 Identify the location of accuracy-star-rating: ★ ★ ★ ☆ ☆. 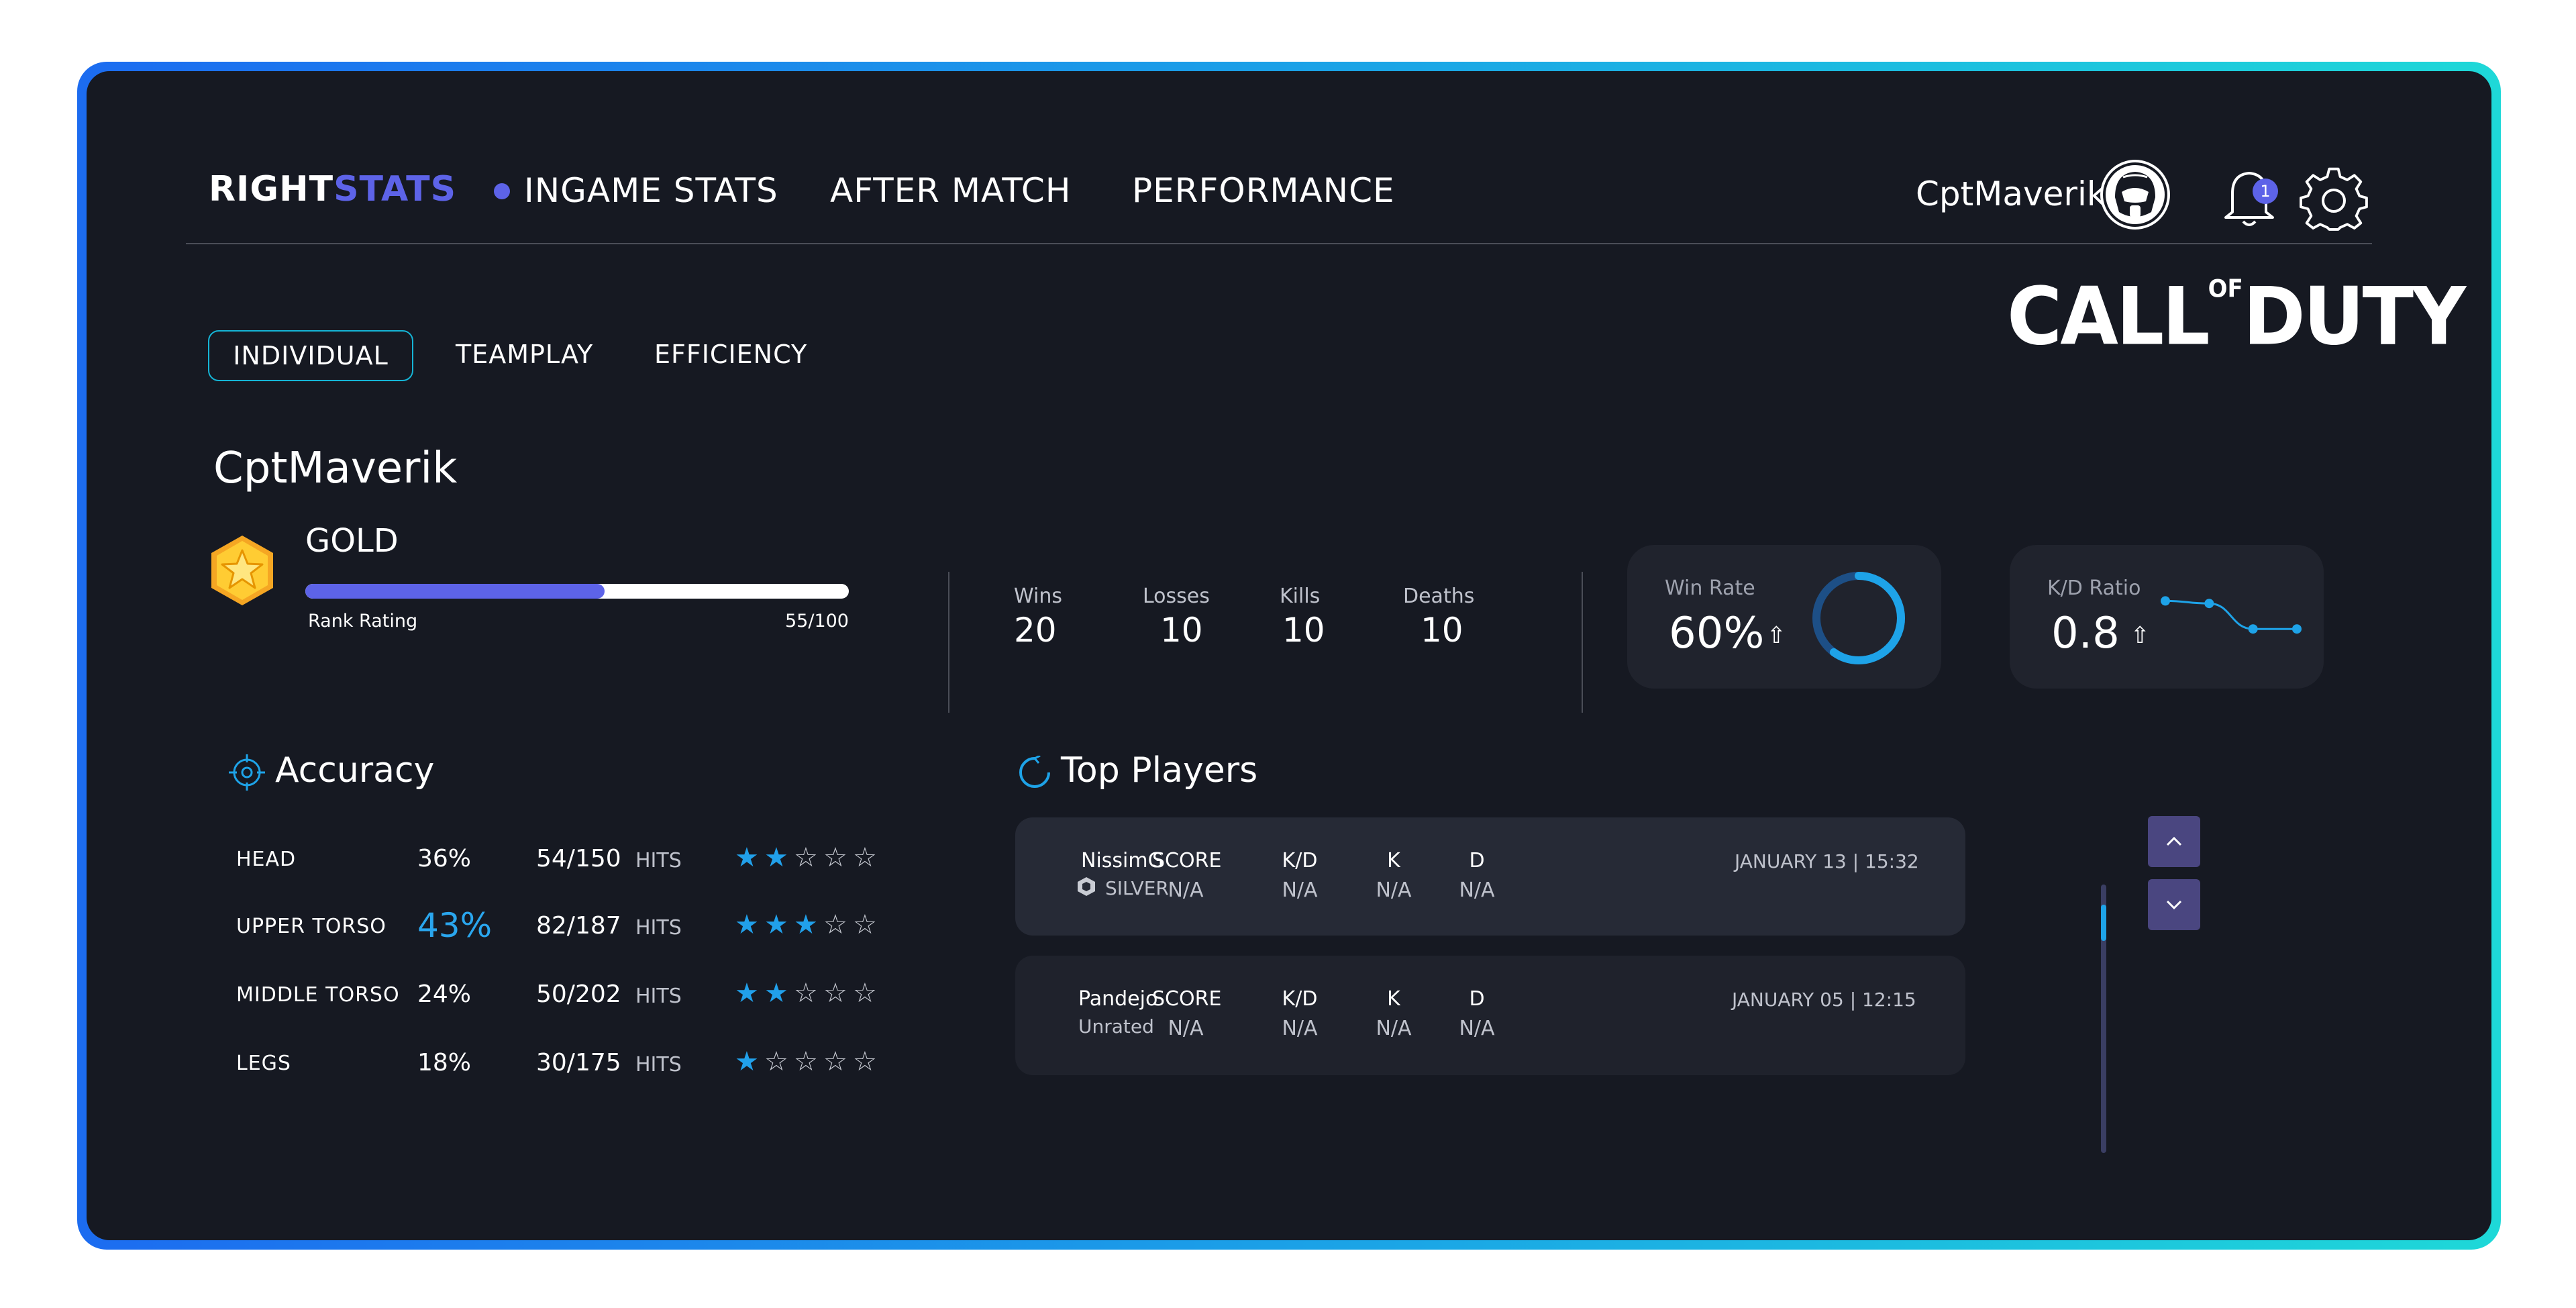
(808, 924).